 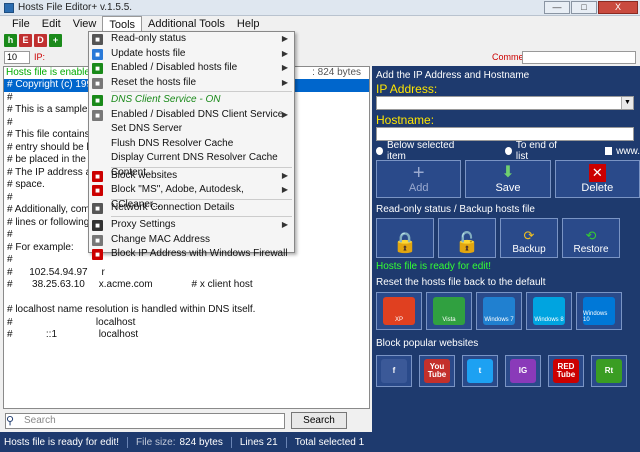 What do you see at coordinates (467, 243) in the screenshot?
I see `unlock-icon: 🔓` at bounding box center [467, 243].